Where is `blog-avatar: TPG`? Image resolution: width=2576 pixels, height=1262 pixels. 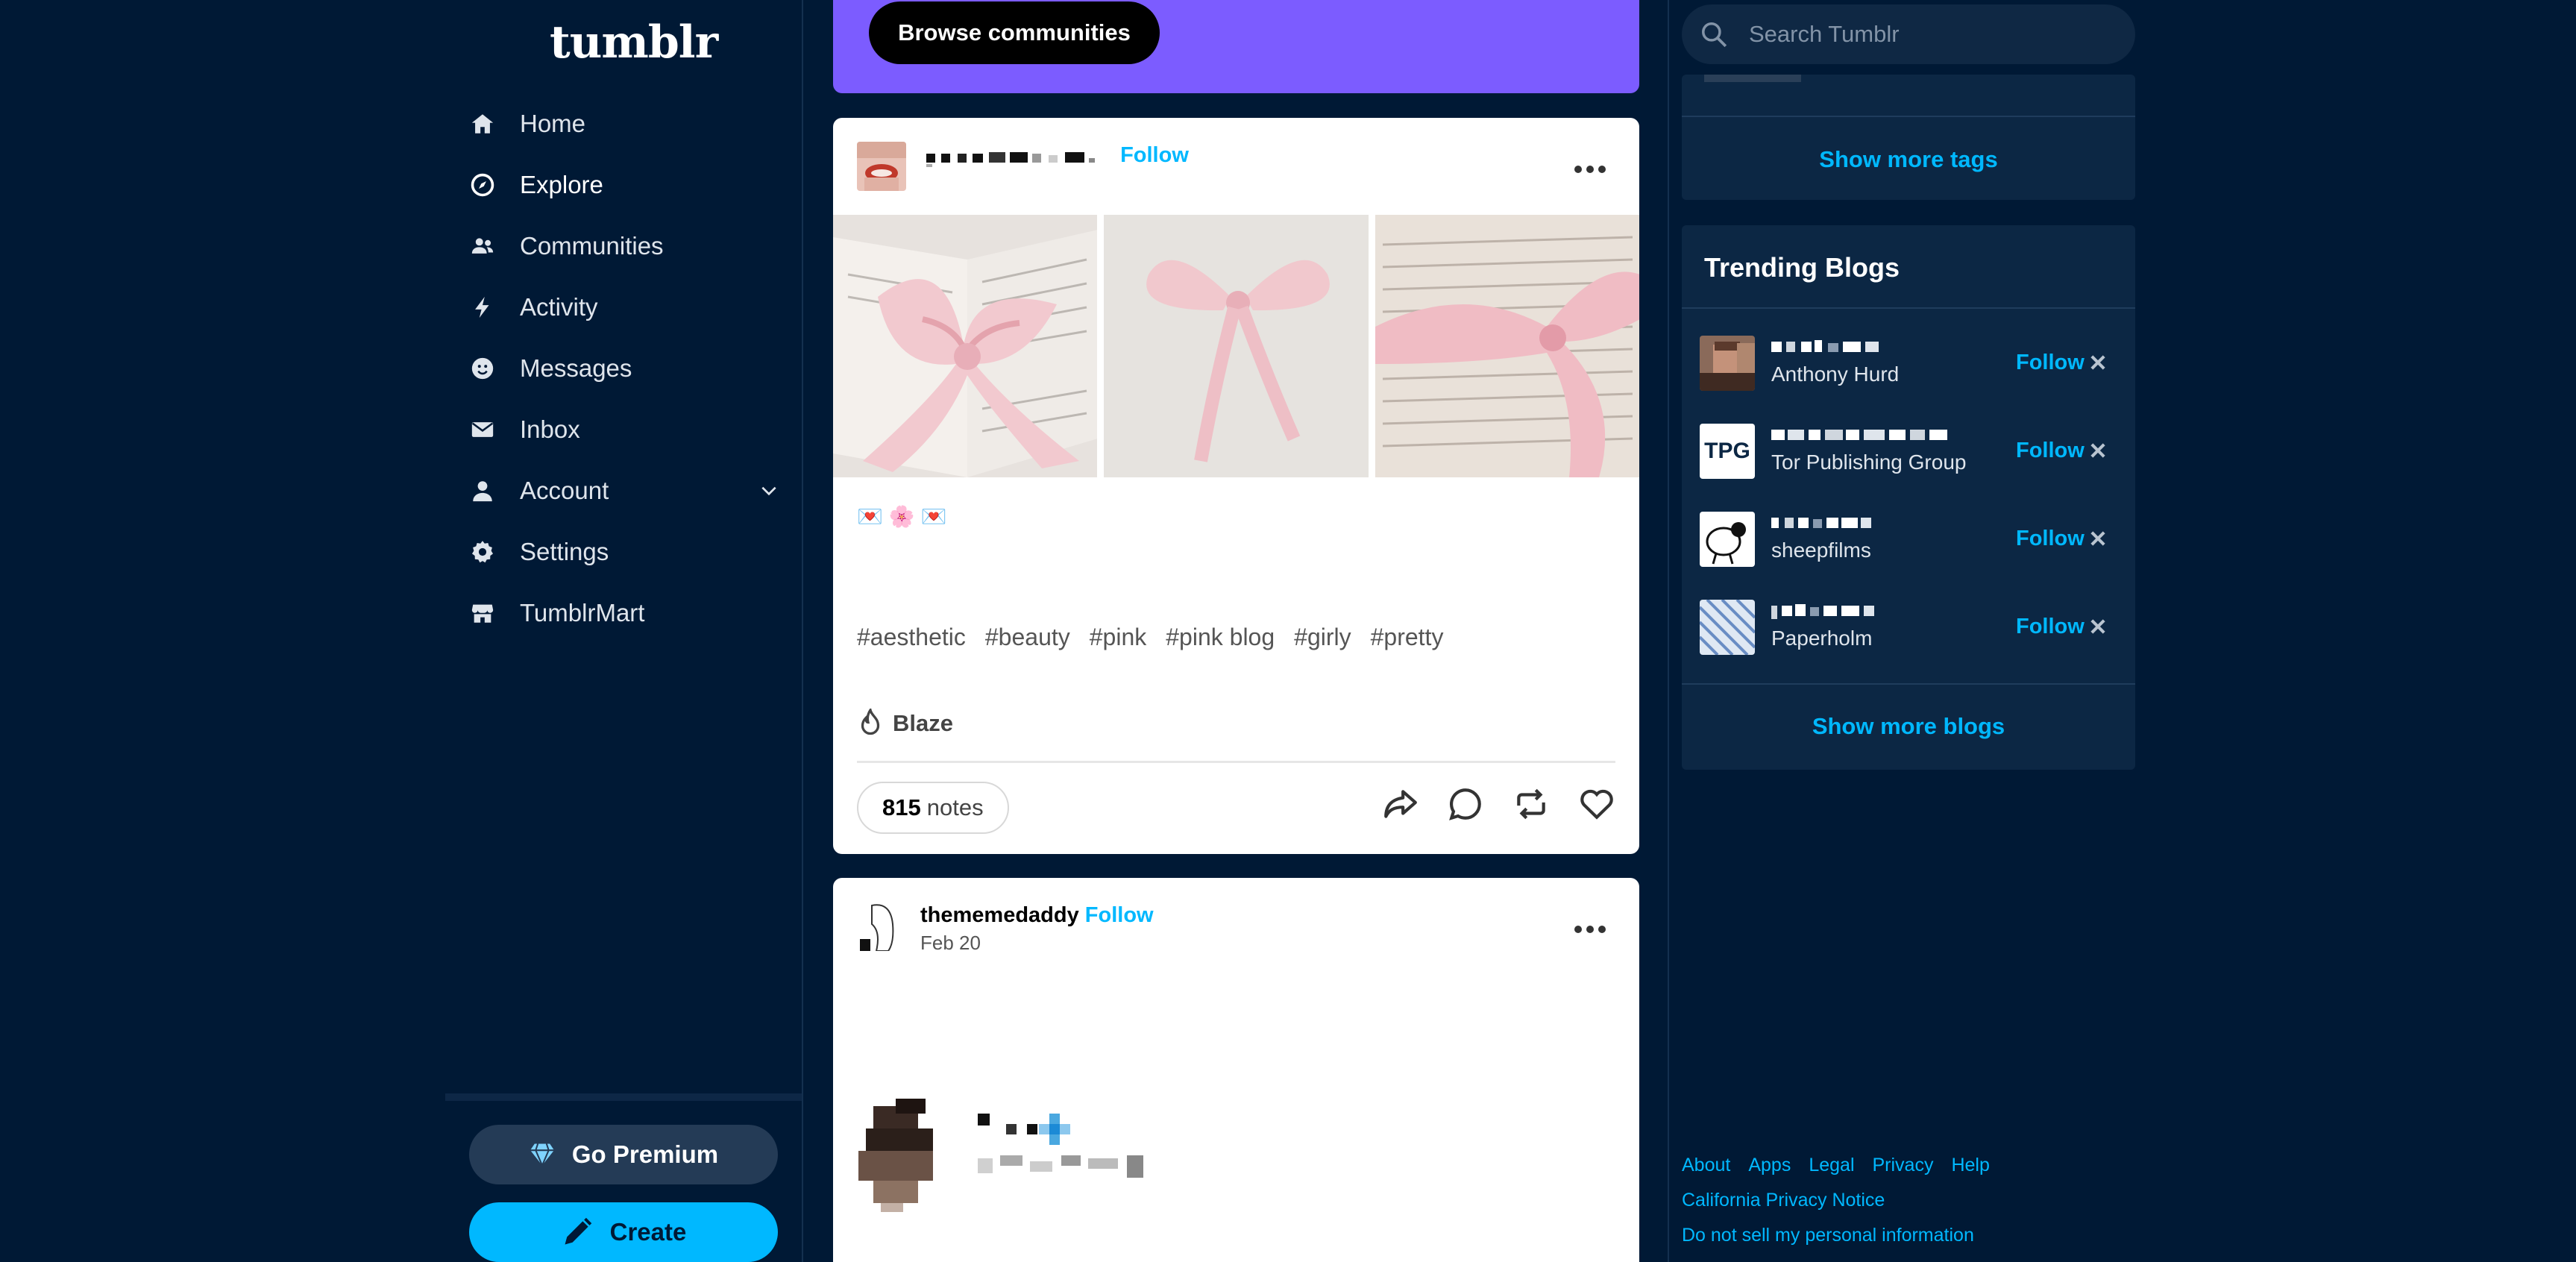 blog-avatar: TPG is located at coordinates (1728, 452).